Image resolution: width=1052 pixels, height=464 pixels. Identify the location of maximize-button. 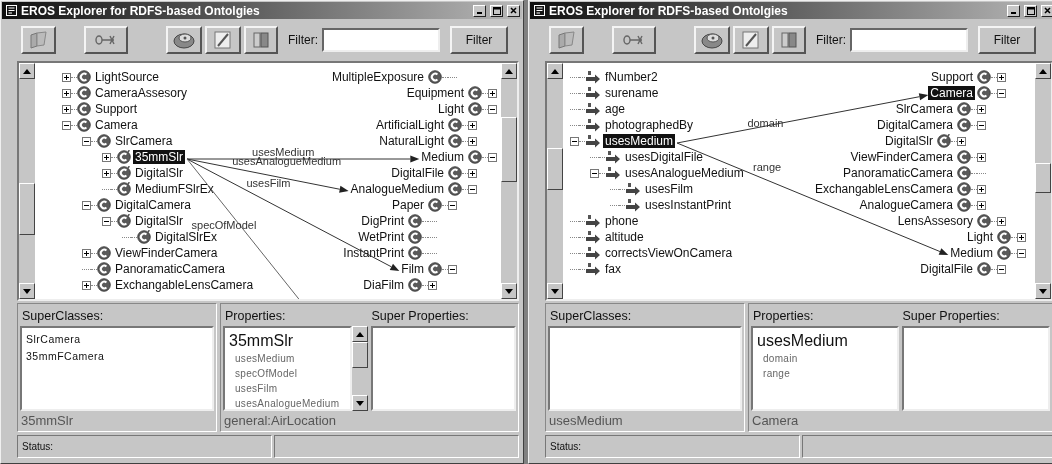
(496, 10).